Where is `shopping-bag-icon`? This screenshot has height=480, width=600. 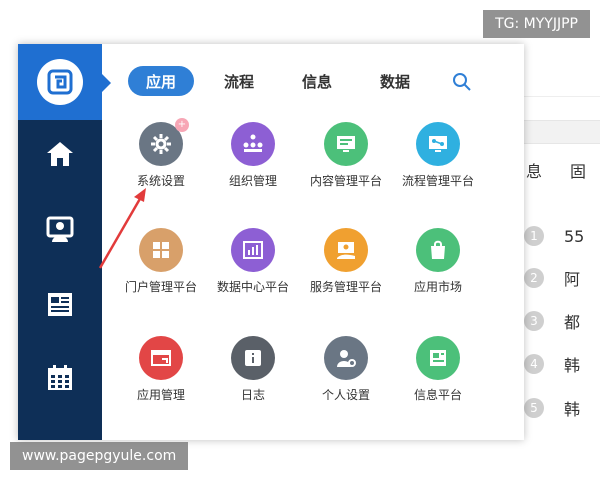
shopping-bag-icon is located at coordinates (438, 250).